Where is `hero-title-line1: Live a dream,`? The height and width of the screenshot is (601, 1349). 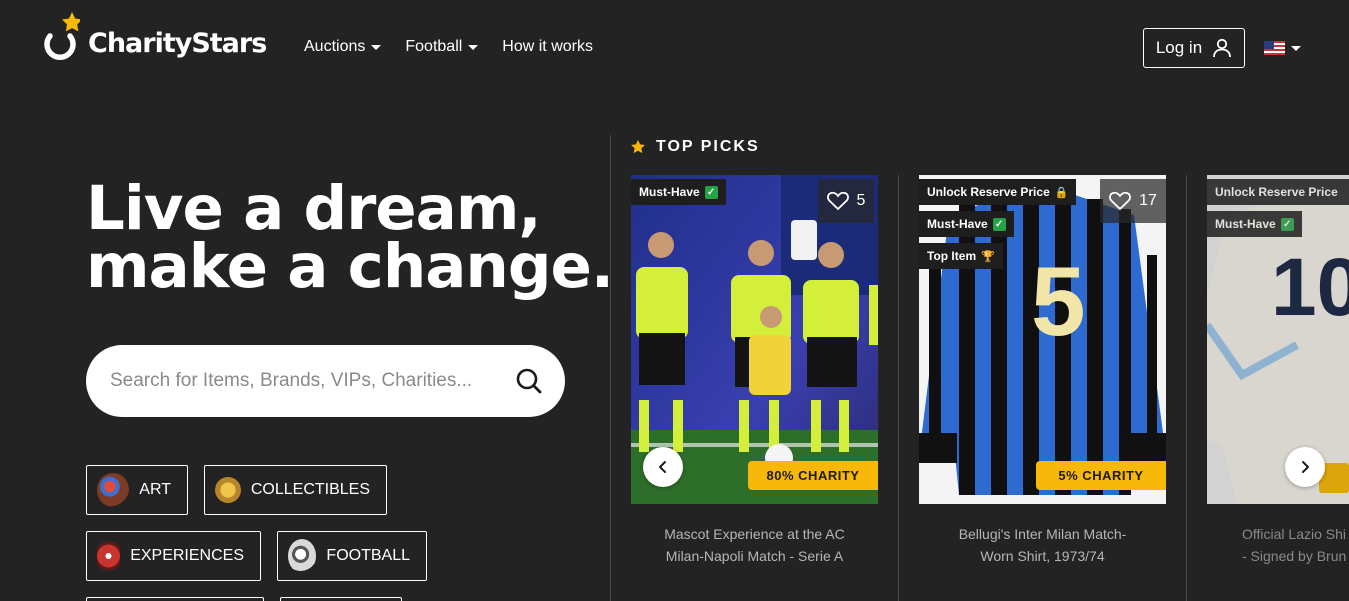
hero-title-line1: Live a dream, is located at coordinates (314, 208).